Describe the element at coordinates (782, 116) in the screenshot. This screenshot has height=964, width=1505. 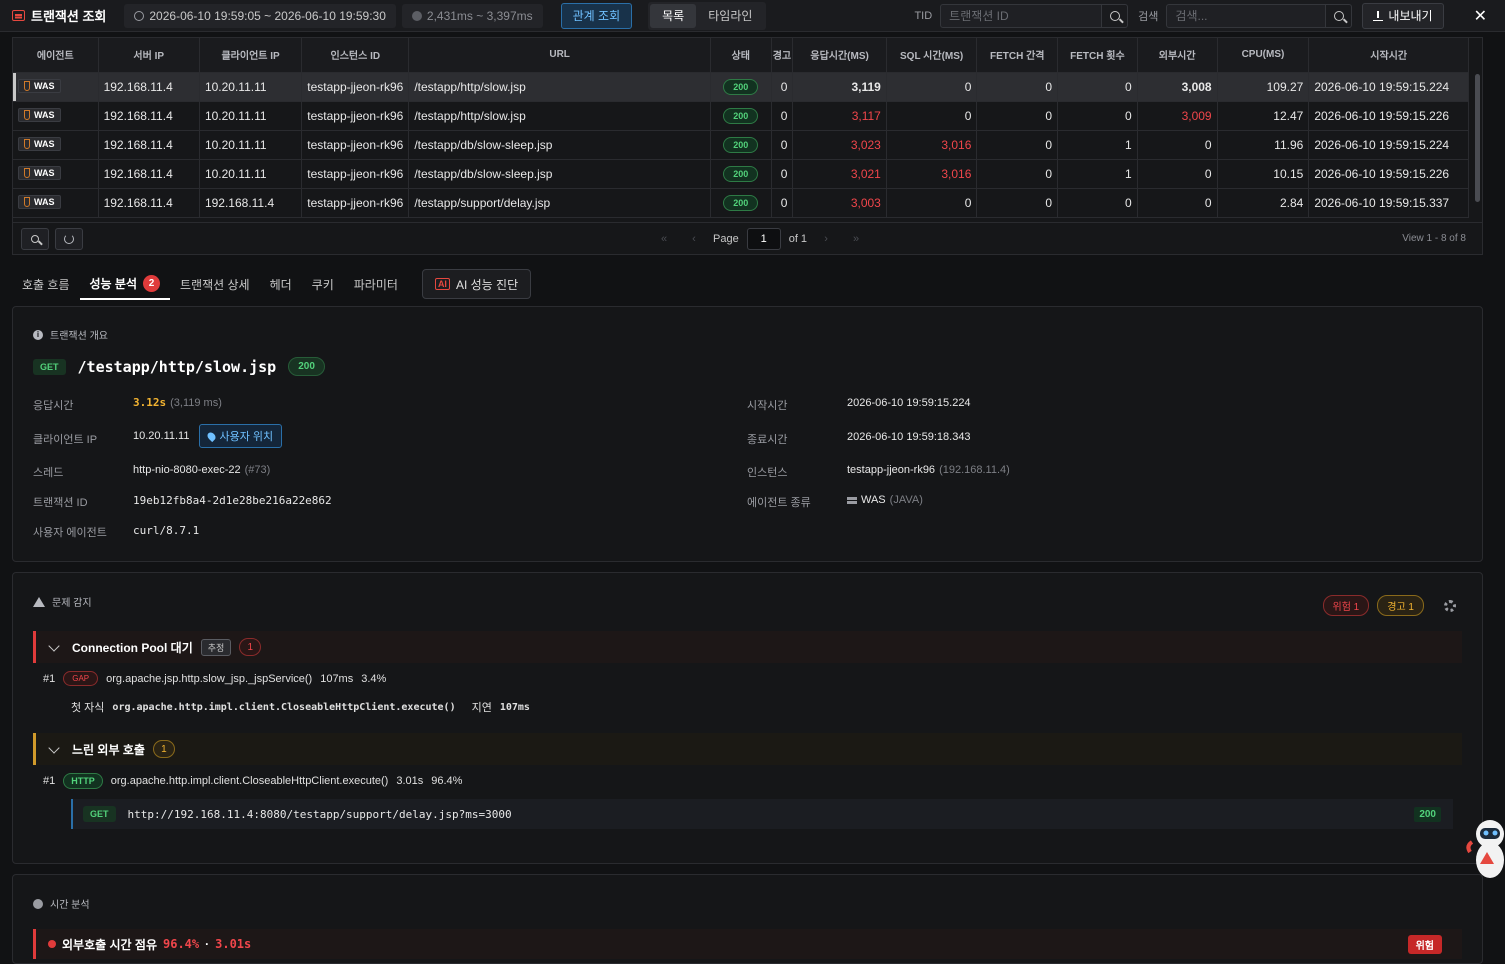
I see `warn-cell: 0` at that location.